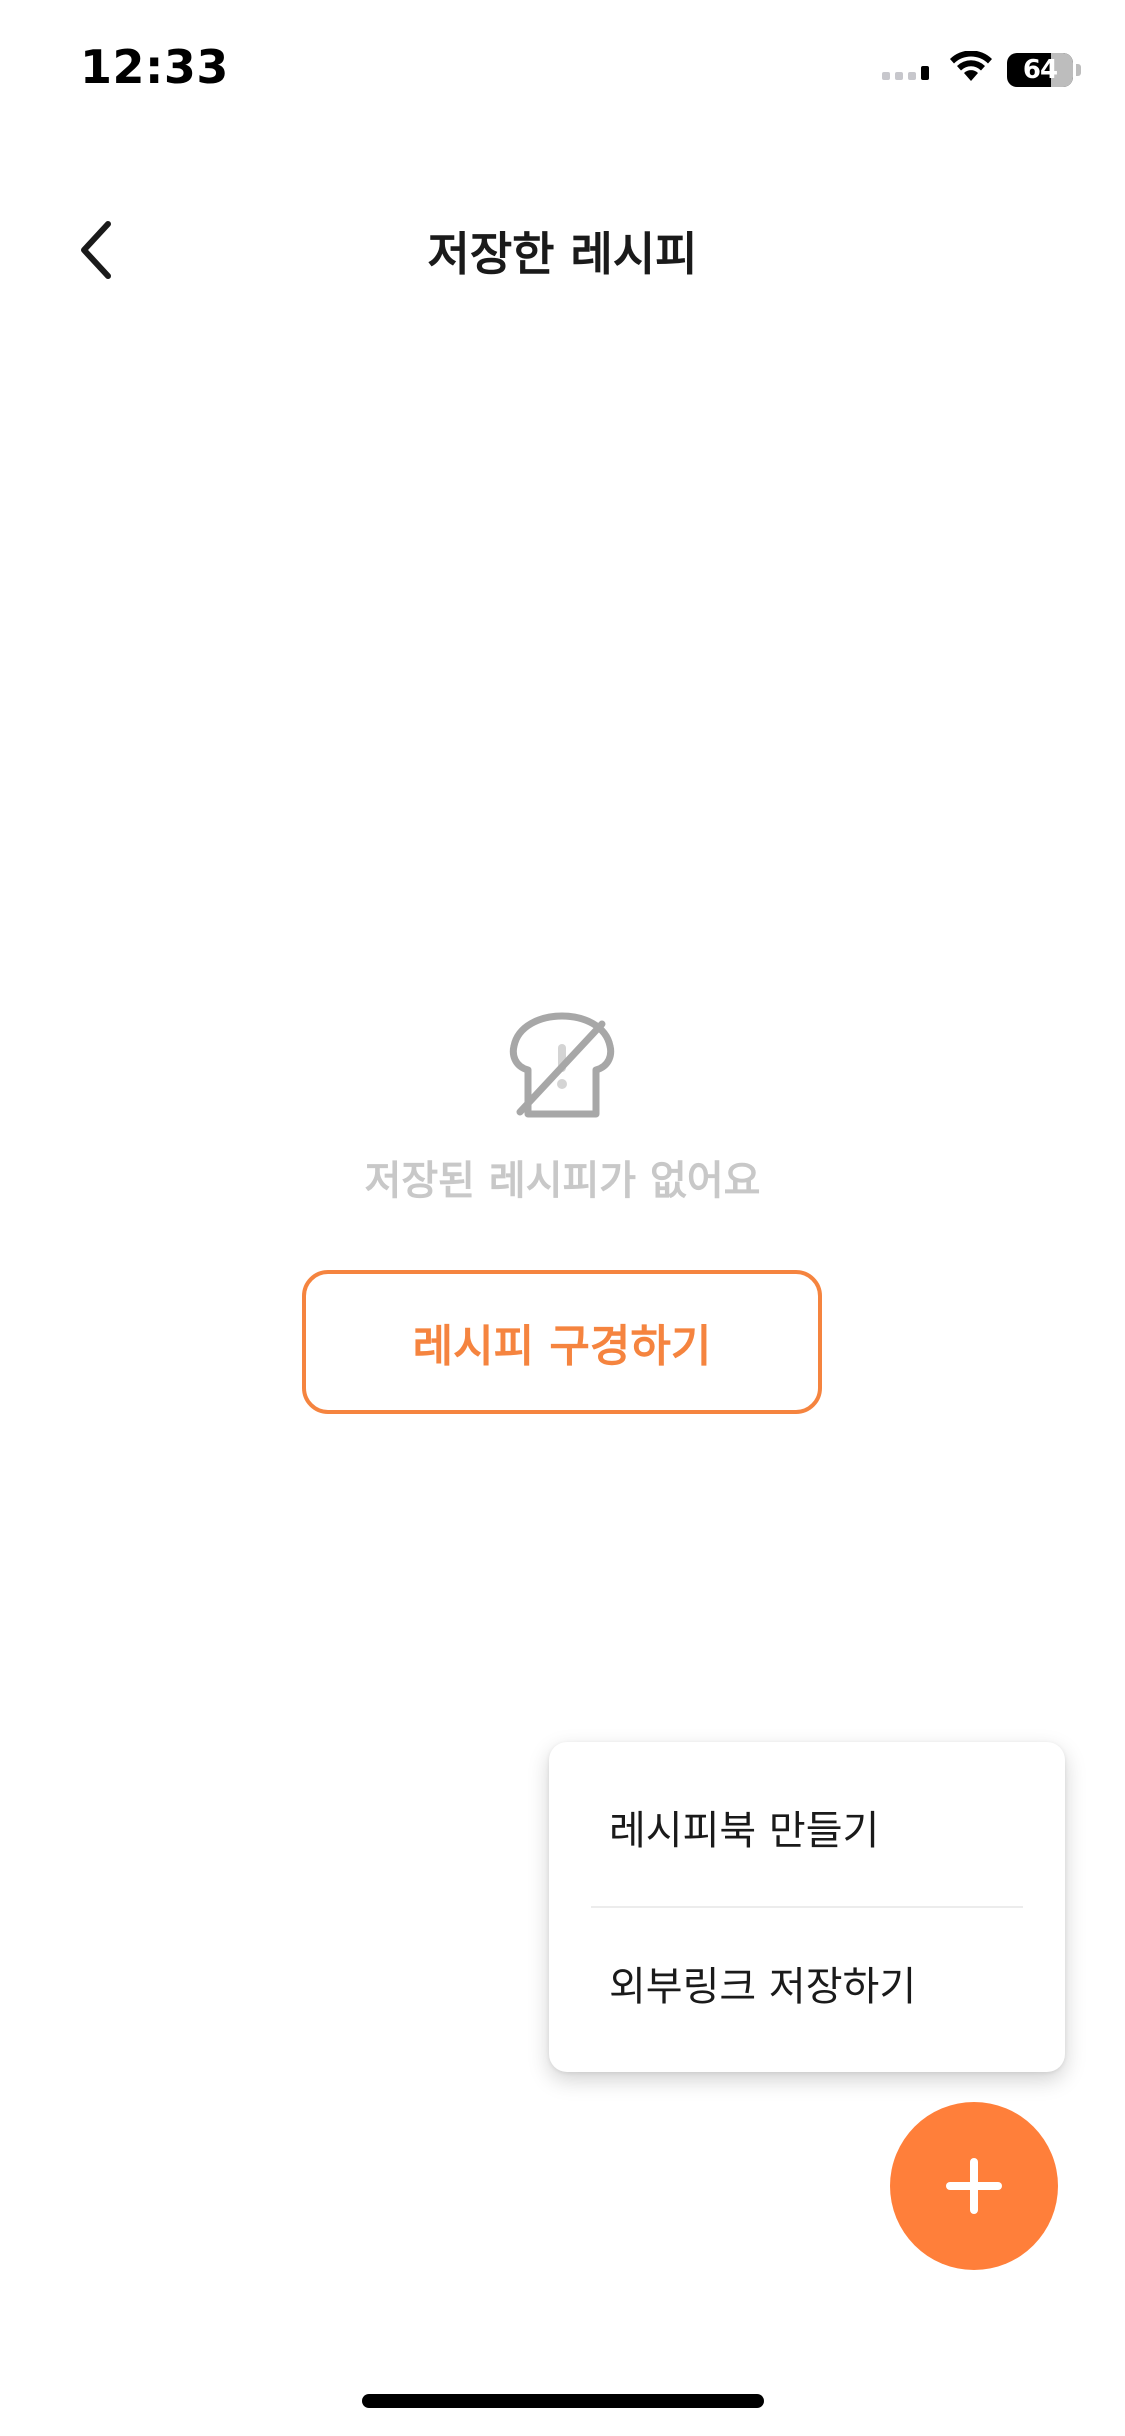  I want to click on add-fab-button, so click(974, 2186).